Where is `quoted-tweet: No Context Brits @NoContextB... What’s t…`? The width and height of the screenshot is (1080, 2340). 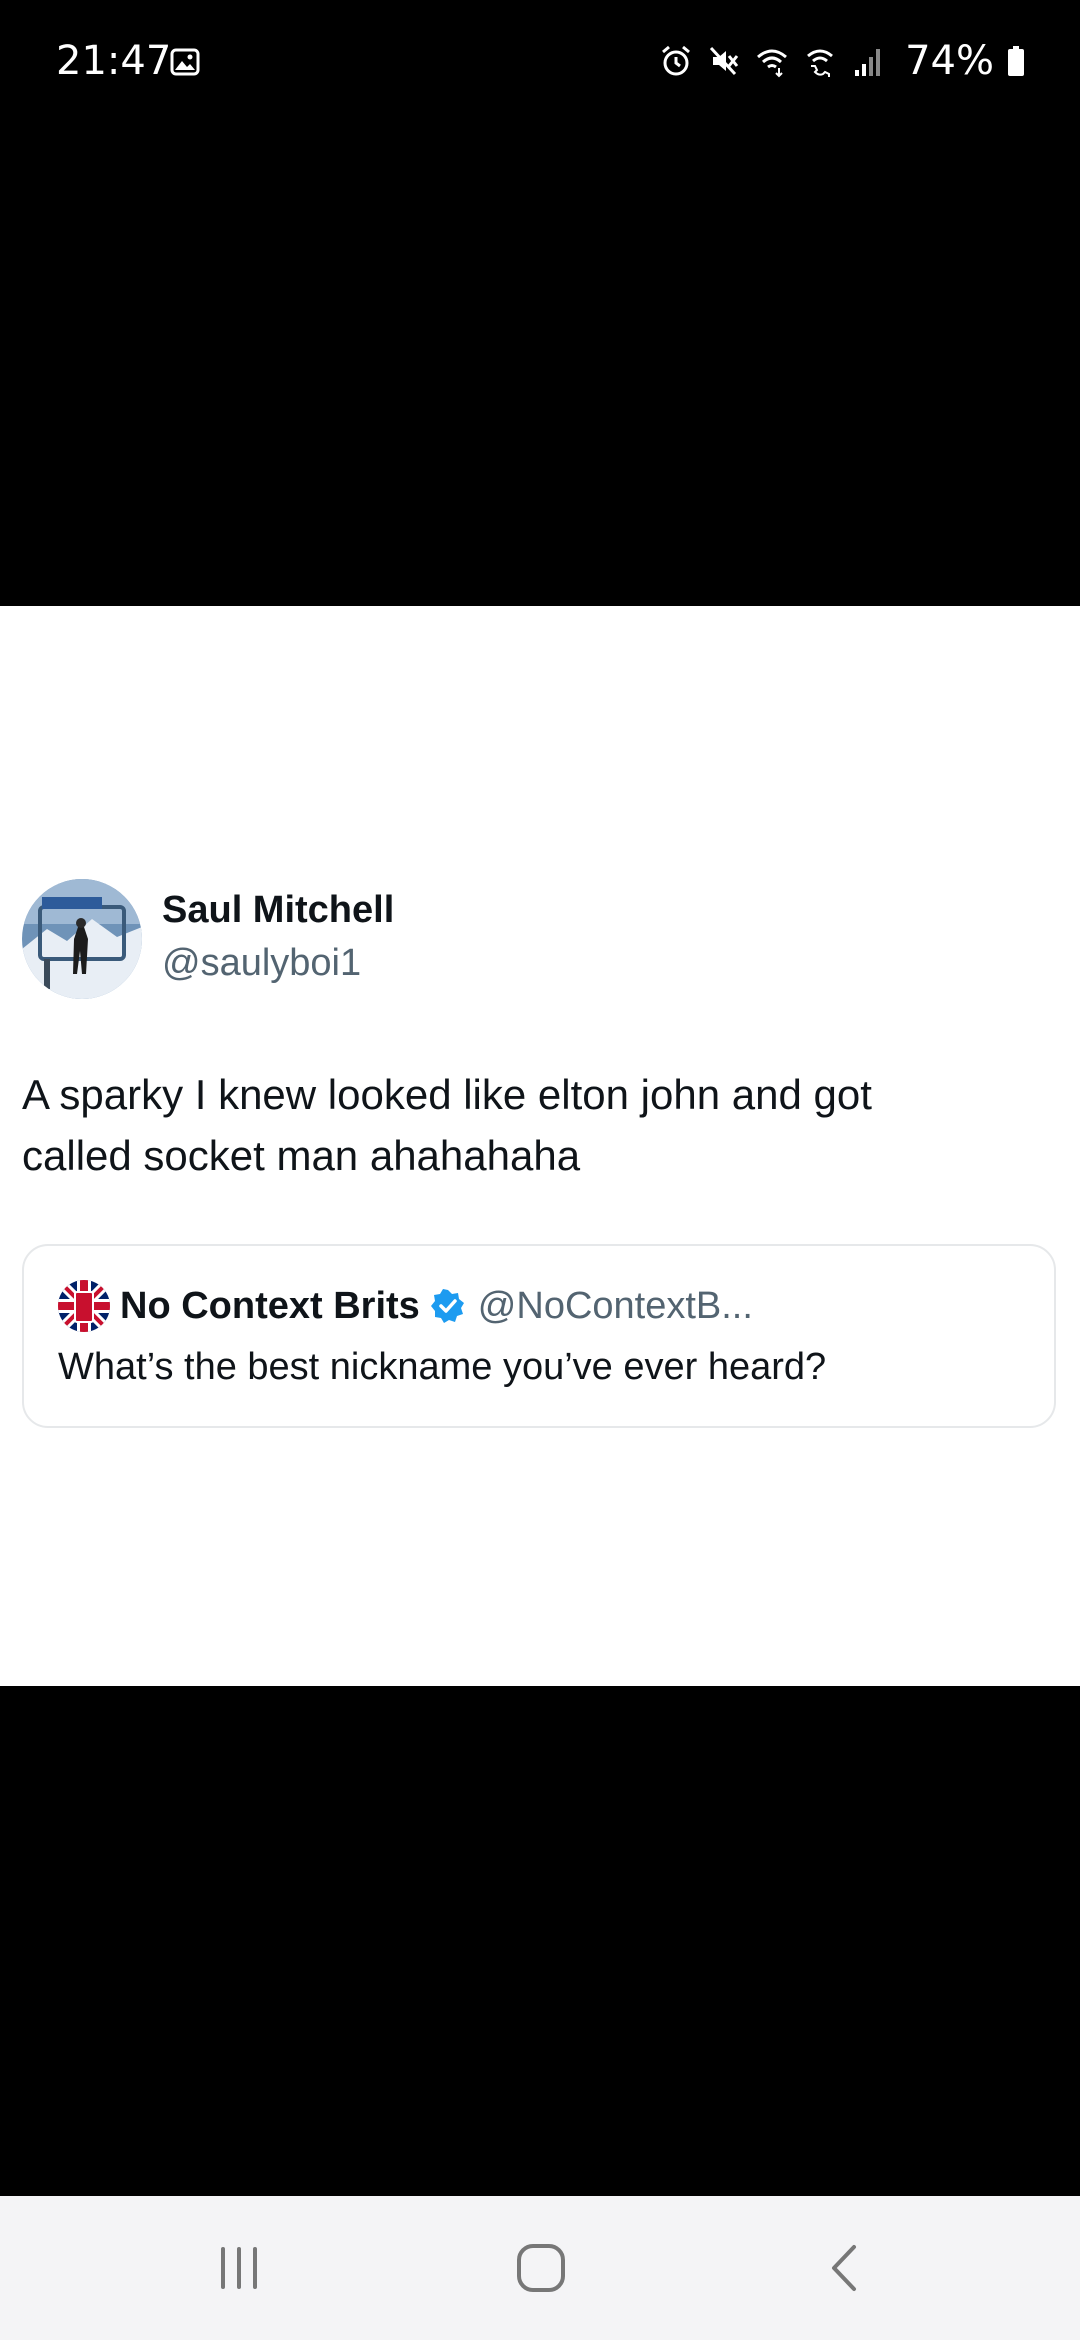
quoted-tweet: No Context Brits @NoContextB... What’s t… is located at coordinates (539, 1336).